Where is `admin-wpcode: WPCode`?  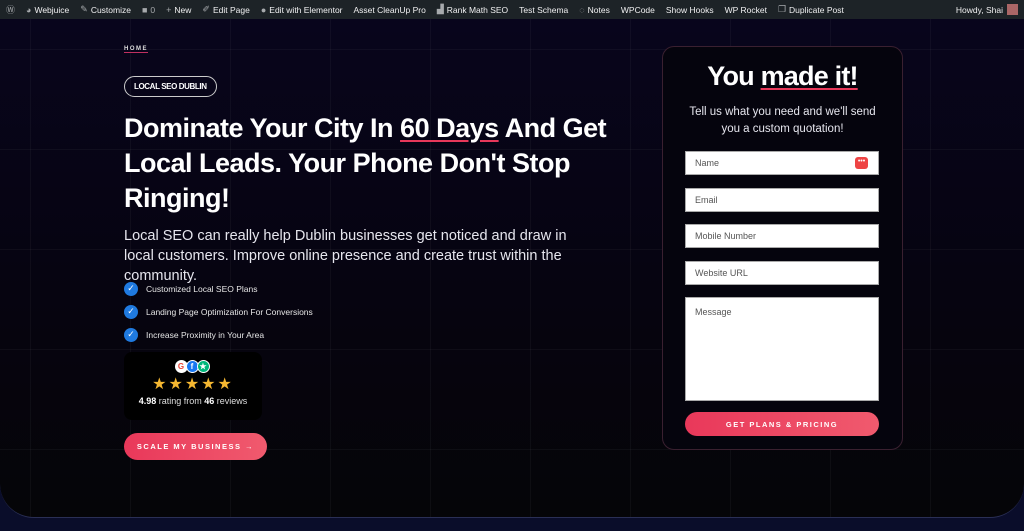
admin-wpcode: WPCode is located at coordinates (638, 10).